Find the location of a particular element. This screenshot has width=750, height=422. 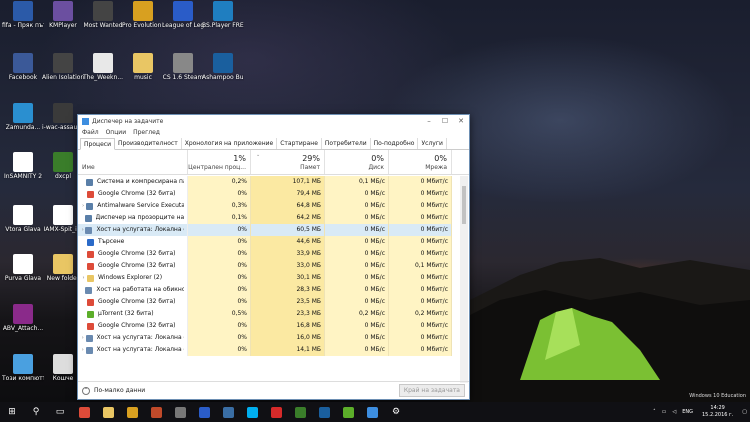

desktop-shortcut: InSAMNITY 2 is located at coordinates (23, 166).